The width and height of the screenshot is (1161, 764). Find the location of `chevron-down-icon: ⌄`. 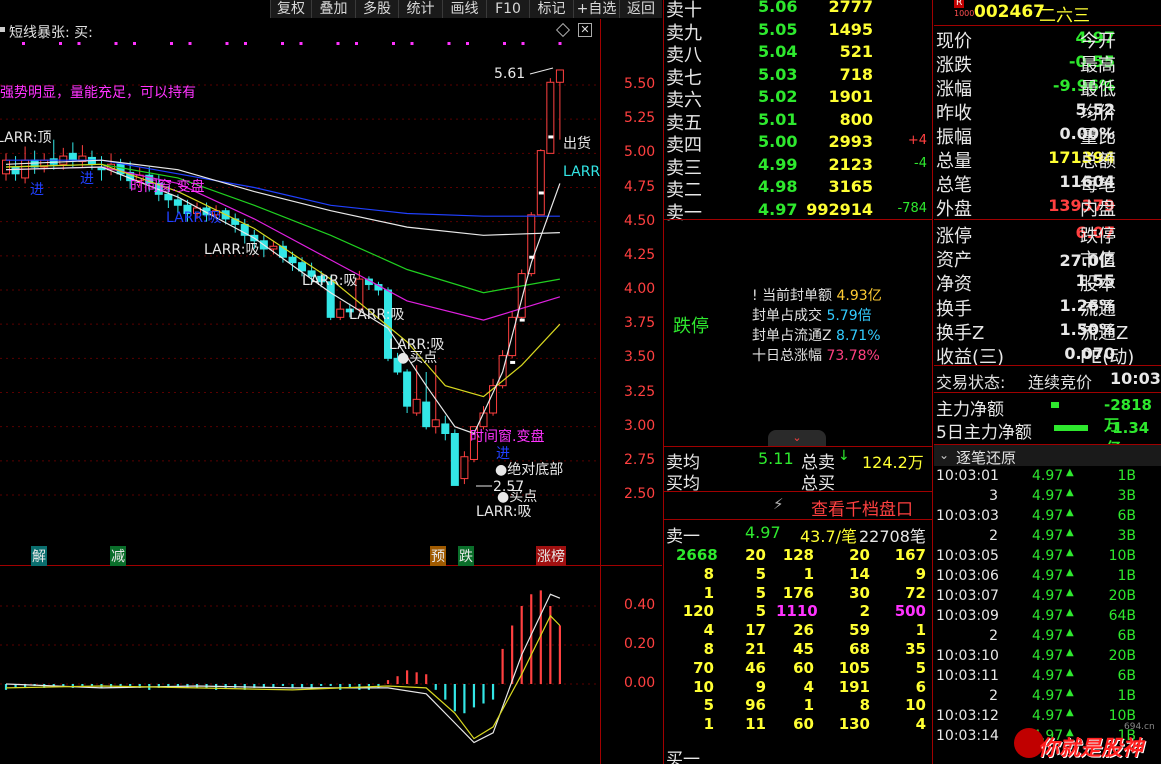

chevron-down-icon: ⌄ is located at coordinates (944, 455).